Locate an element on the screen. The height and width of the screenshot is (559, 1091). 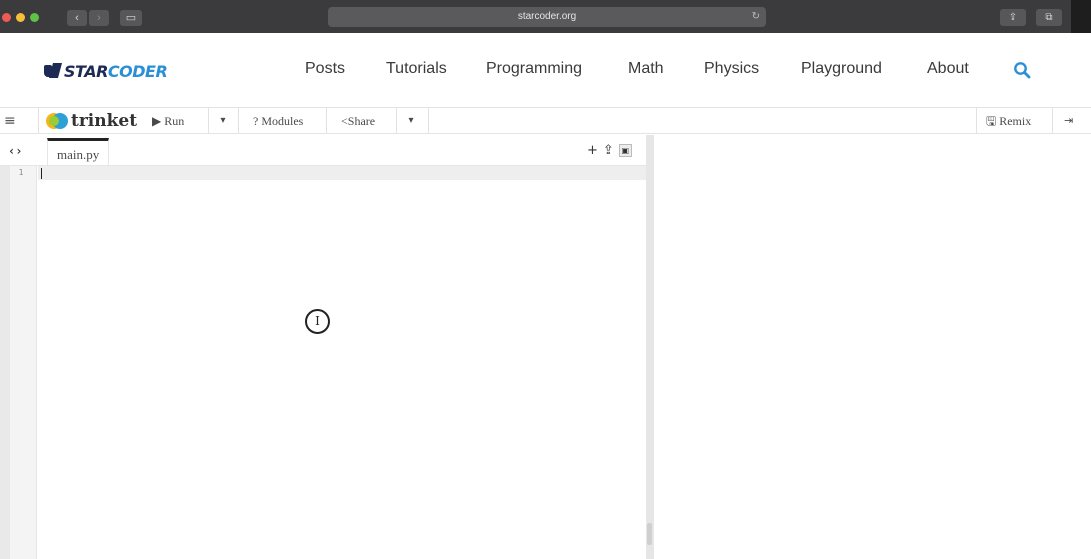
remix-button: 🖫 Remix is located at coordinates (1008, 121).